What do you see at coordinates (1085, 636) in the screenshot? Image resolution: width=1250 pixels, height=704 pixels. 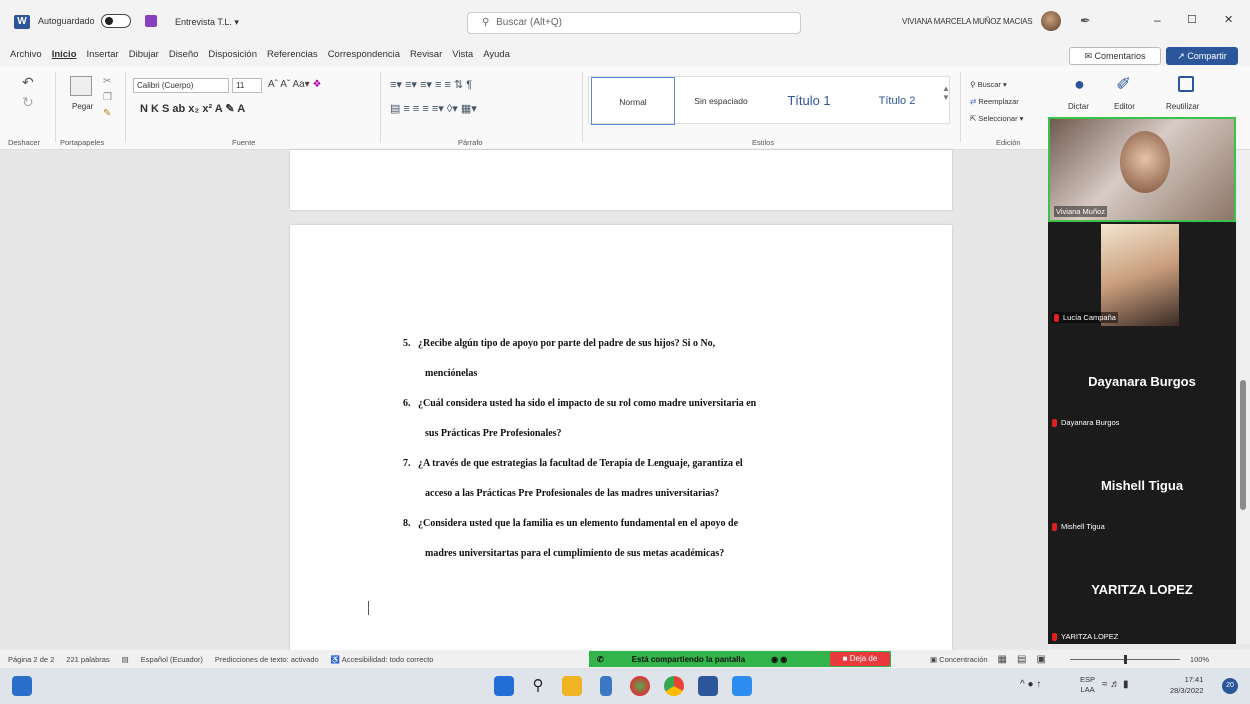 I see `participant-name-label: YARITZA LOPEZ` at bounding box center [1085, 636].